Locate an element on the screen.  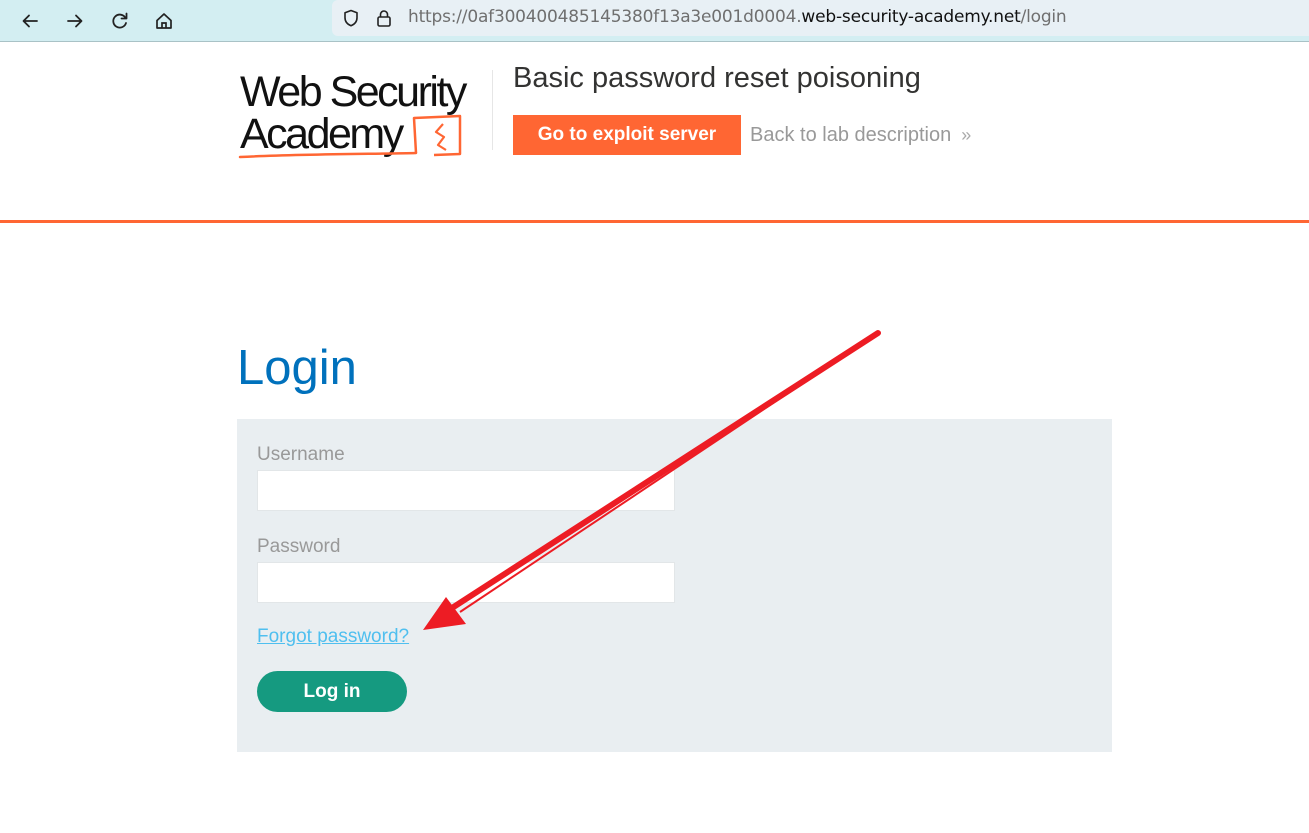
logo-face-icon is located at coordinates (440, 137).